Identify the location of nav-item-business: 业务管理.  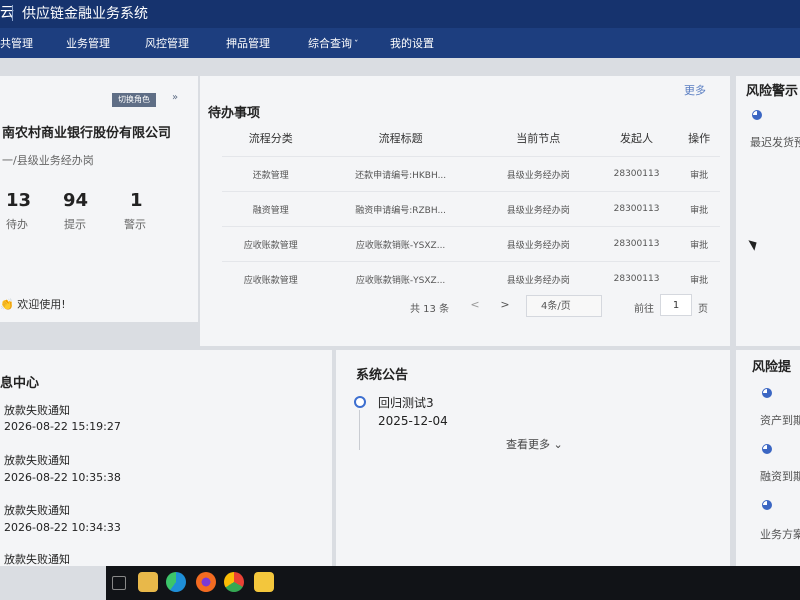
(88, 43).